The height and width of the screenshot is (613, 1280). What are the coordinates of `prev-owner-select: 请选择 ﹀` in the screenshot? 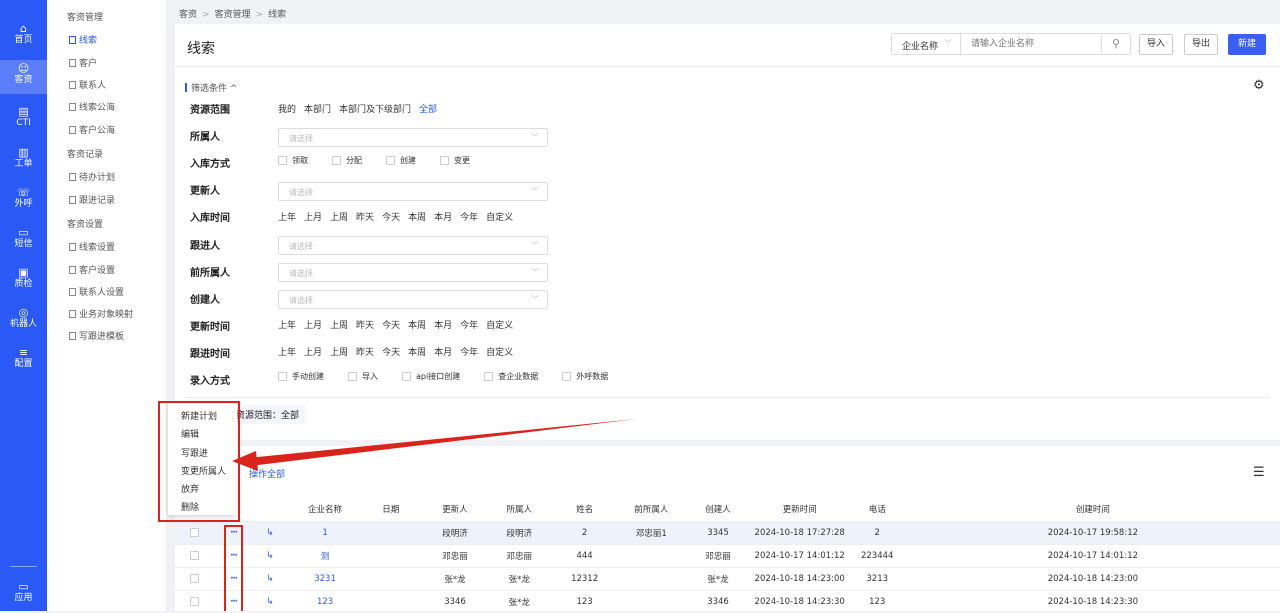 It's located at (413, 272).